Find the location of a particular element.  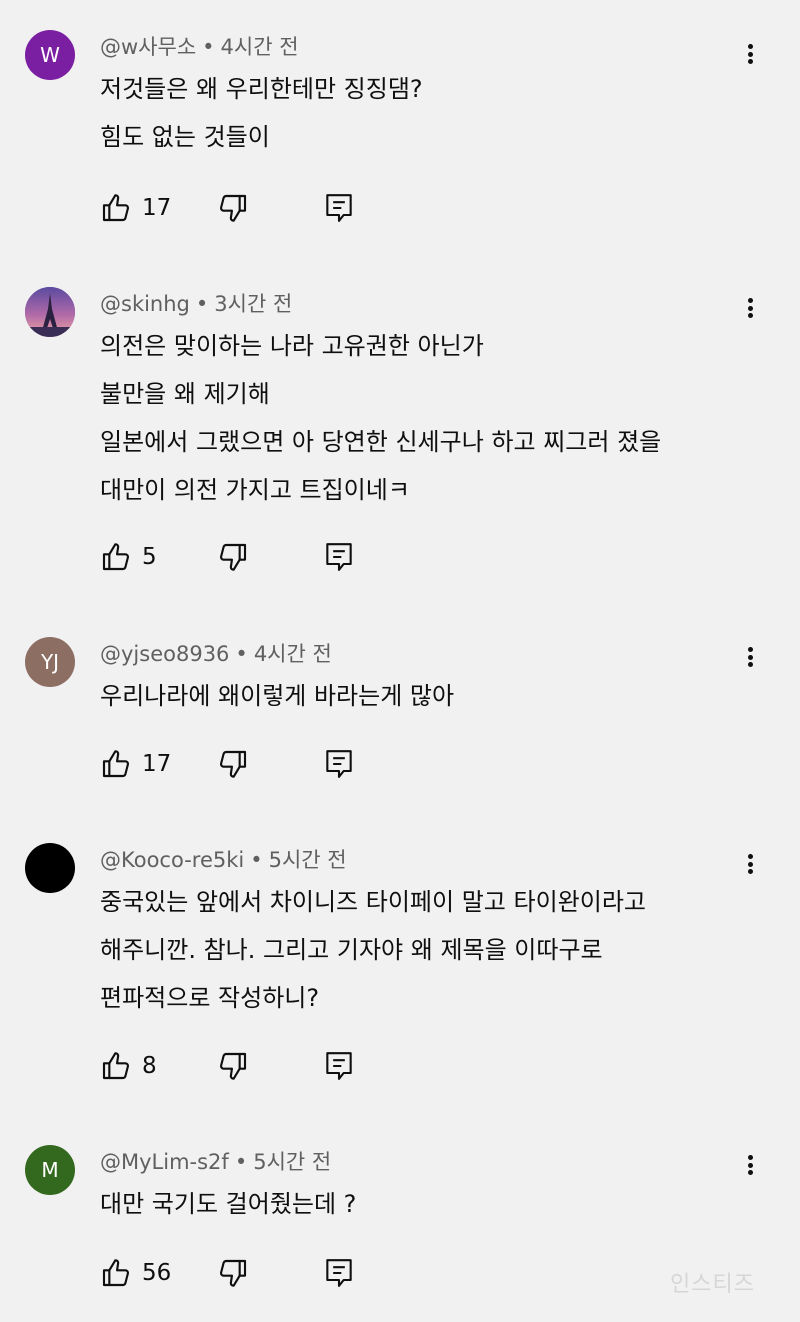

comment-line: 저것들은 왜 우리한테만 징징댐? is located at coordinates (261, 89).